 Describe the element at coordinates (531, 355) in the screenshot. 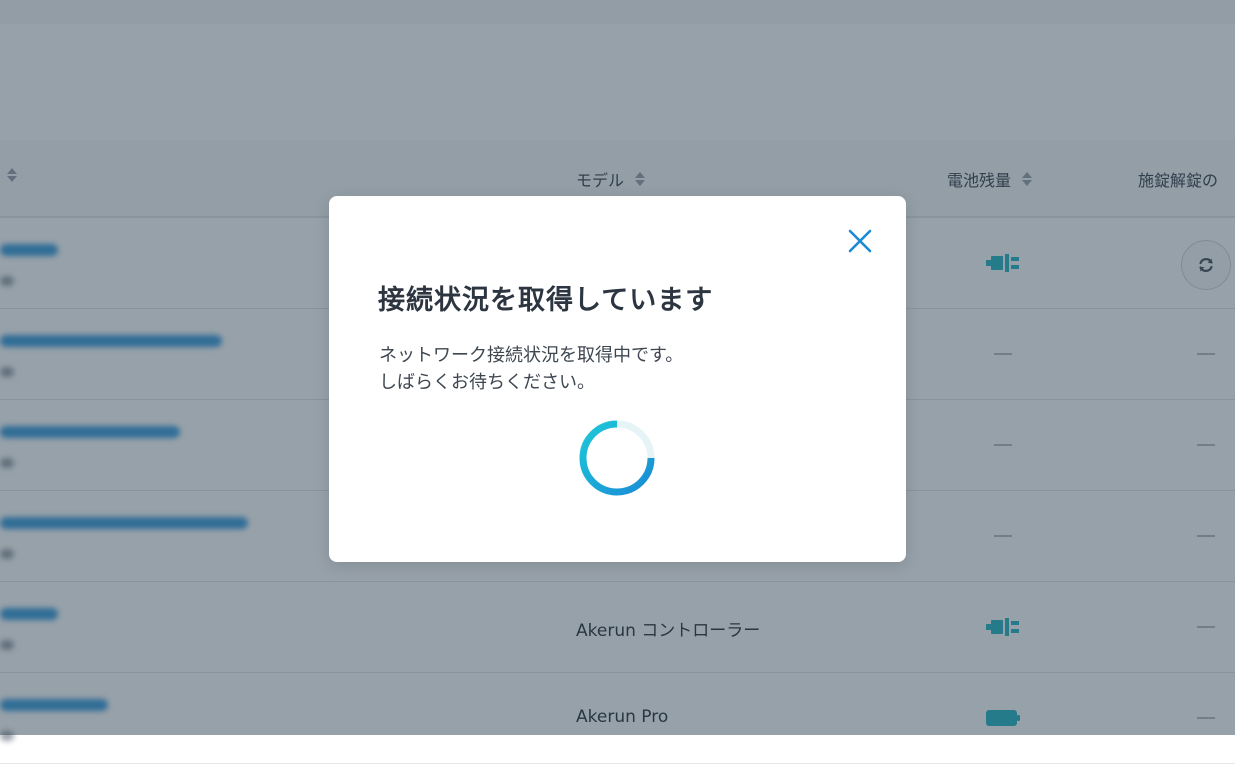

I see `dialog-message-line-1: ネットワーク接続状況を取得中です。` at that location.